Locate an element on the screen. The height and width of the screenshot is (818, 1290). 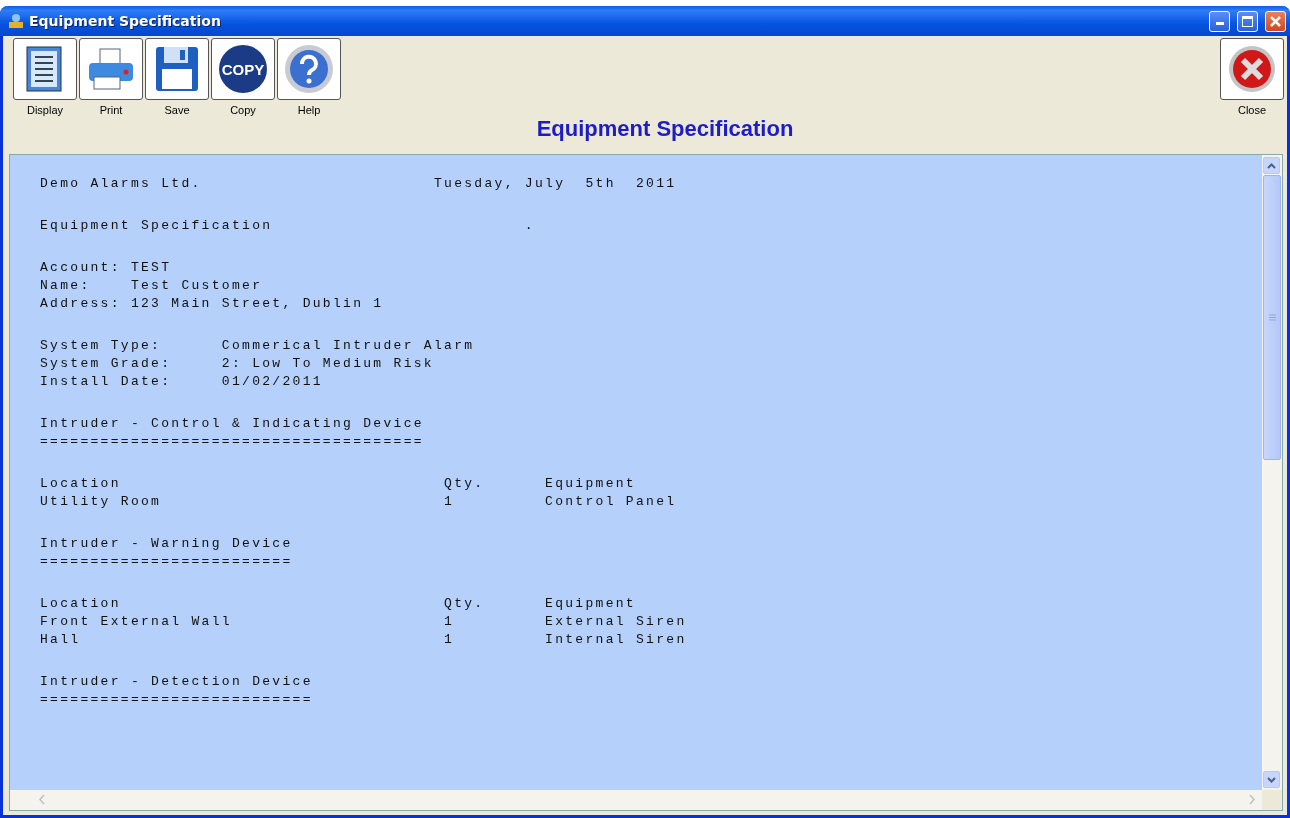
close-button is located at coordinates (1275, 21).